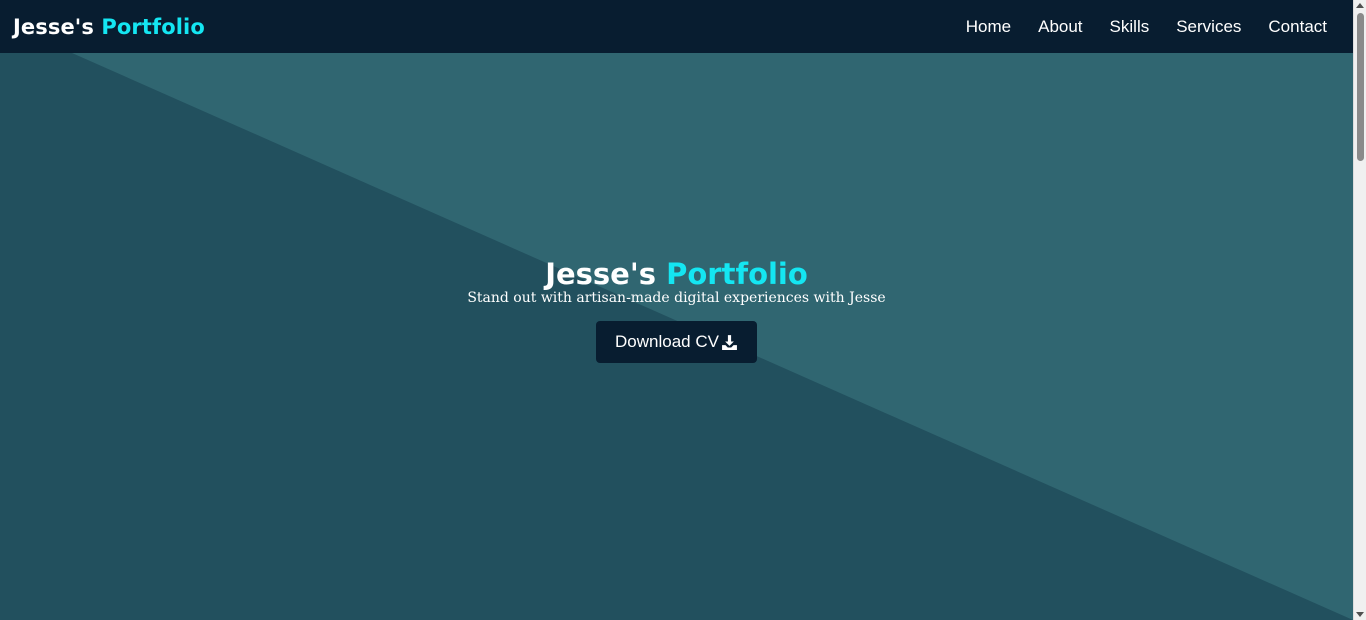 The height and width of the screenshot is (620, 1366). Describe the element at coordinates (1359, 310) in the screenshot. I see `page-scrollbar` at that location.